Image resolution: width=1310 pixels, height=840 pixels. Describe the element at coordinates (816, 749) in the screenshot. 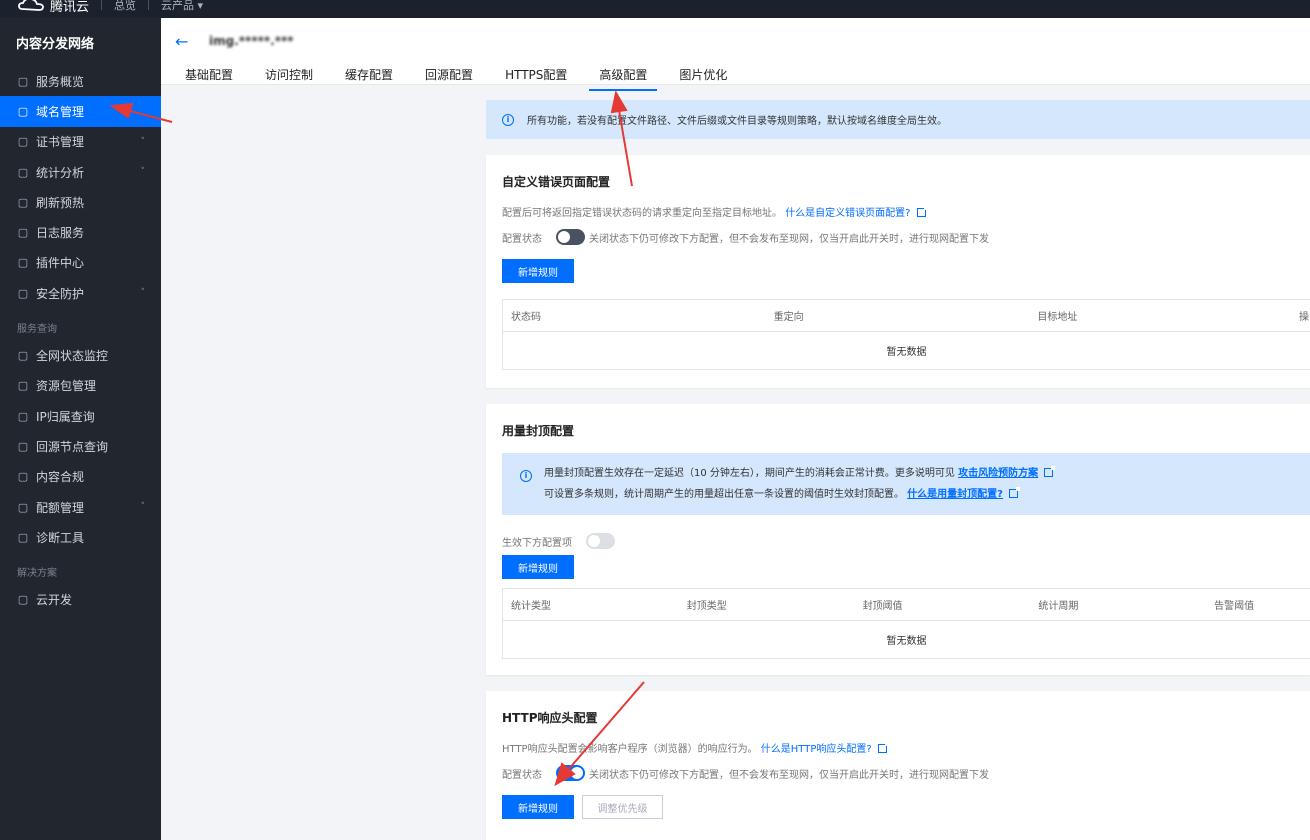

I see `http-header-help-link: 什么是HTTP响应头配置?` at that location.